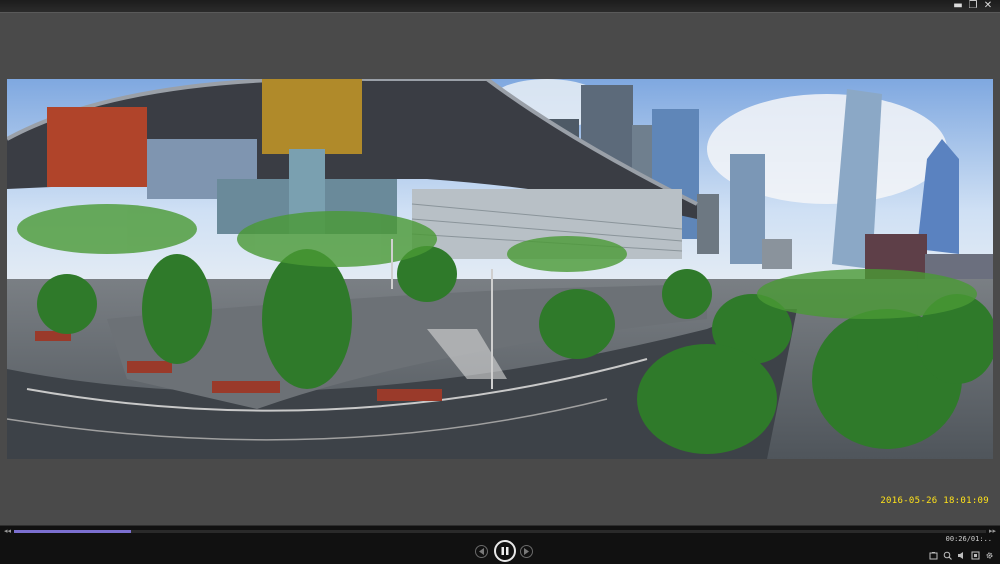 This screenshot has width=1000, height=564. What do you see at coordinates (500, 6) in the screenshot?
I see `title-bar: ▬ ❐ ✕` at bounding box center [500, 6].